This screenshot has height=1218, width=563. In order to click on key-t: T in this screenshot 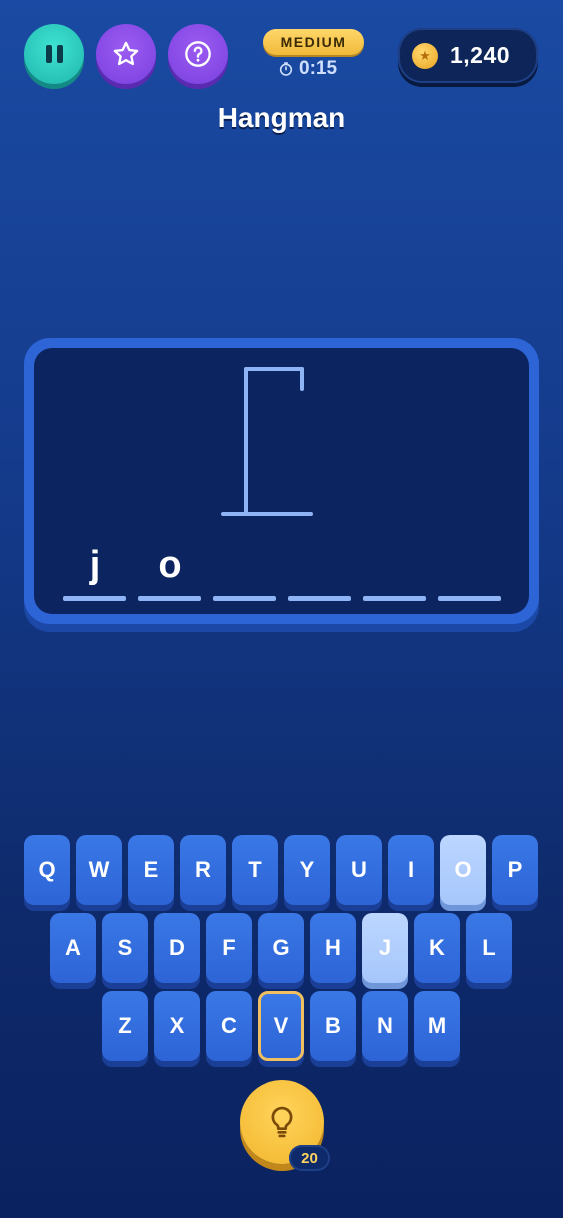, I will do `click(255, 870)`.